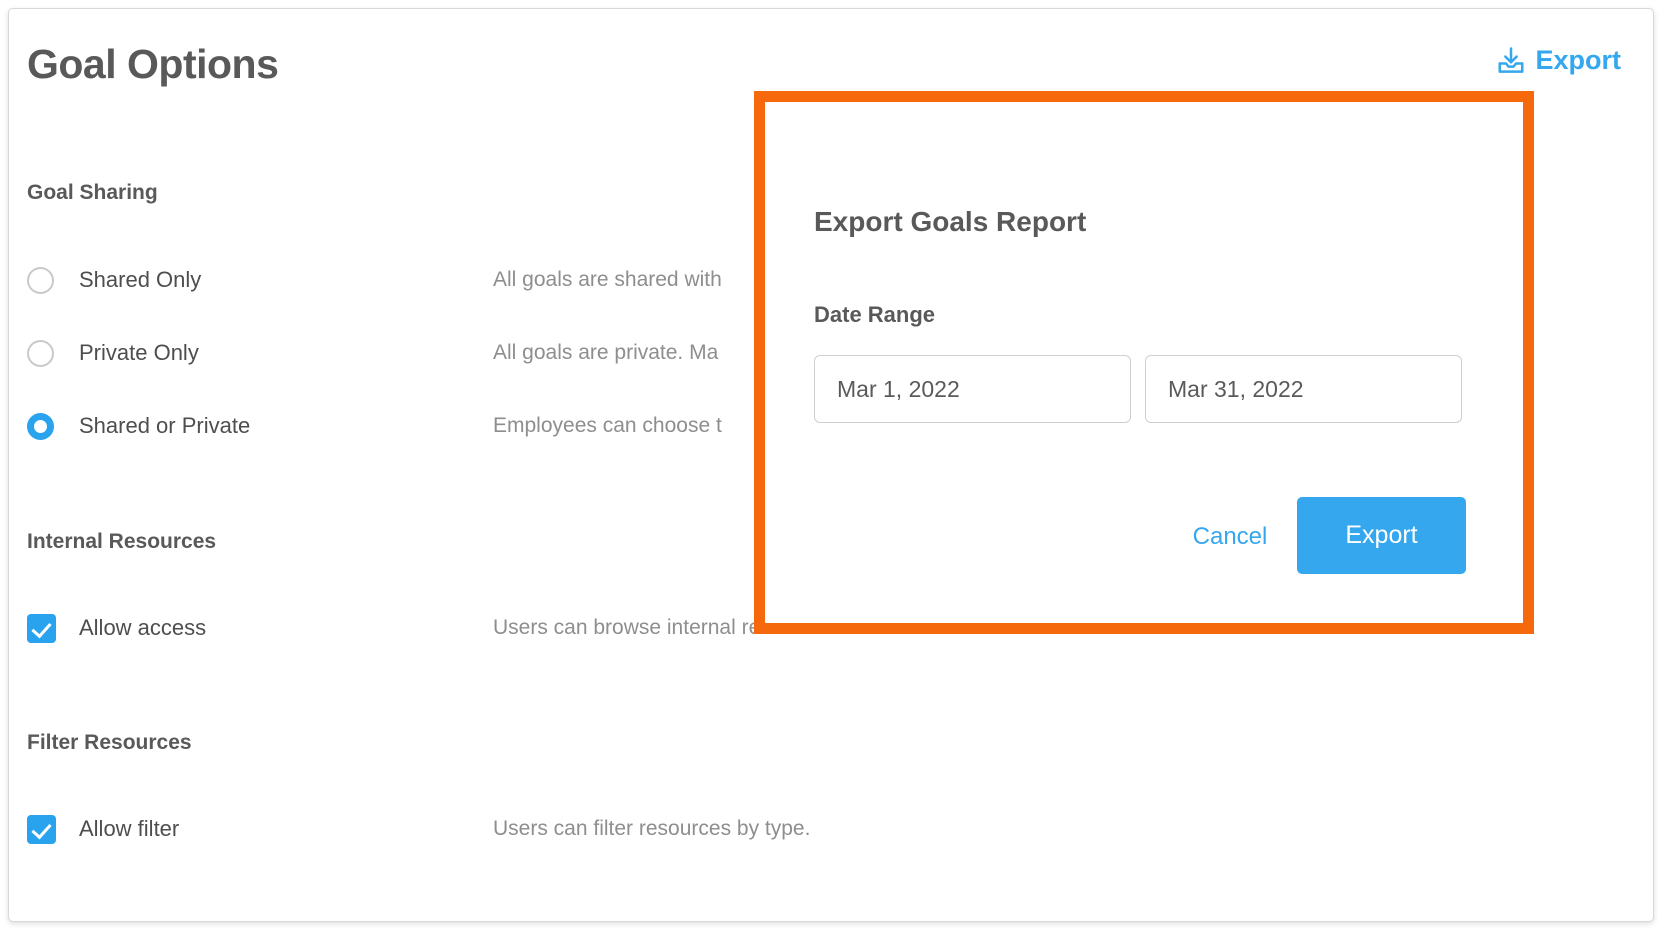 The width and height of the screenshot is (1662, 930). I want to click on option-label-allow-filter: Allow filter, so click(129, 828).